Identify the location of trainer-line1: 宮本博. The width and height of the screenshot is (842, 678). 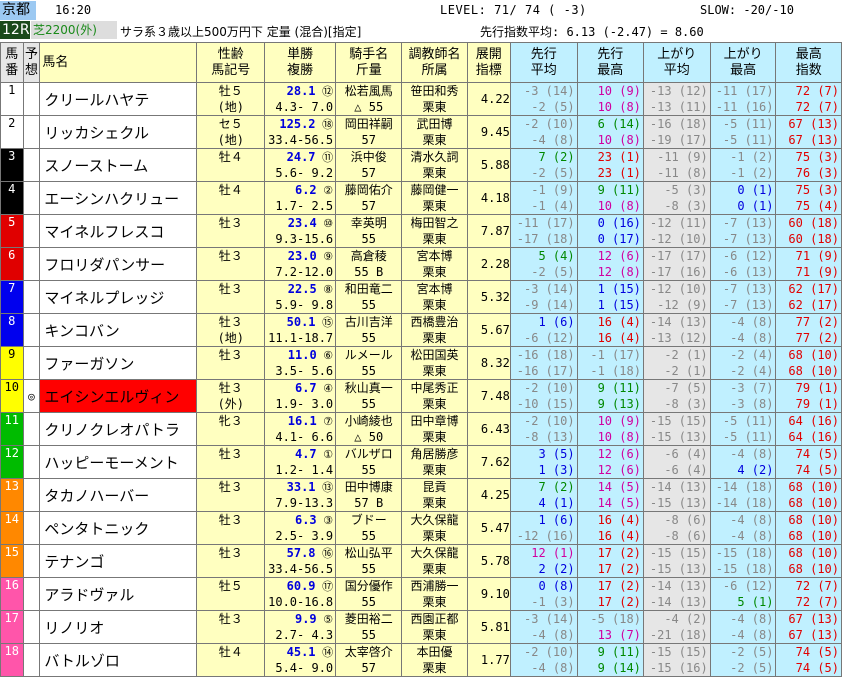
(434, 256).